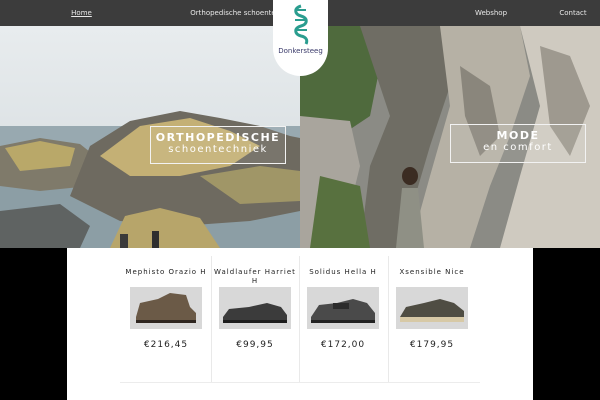 The height and width of the screenshot is (400, 600). Describe the element at coordinates (382, 13) in the screenshot. I see `nav-spacer` at that location.